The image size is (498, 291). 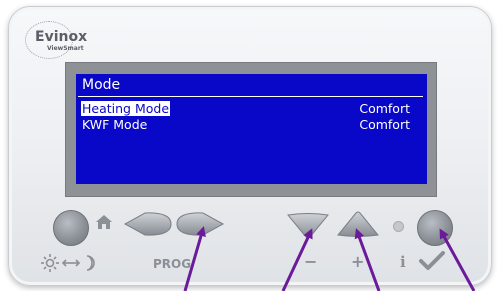 What do you see at coordinates (194, 258) in the screenshot?
I see `arrow-to-right-button` at bounding box center [194, 258].